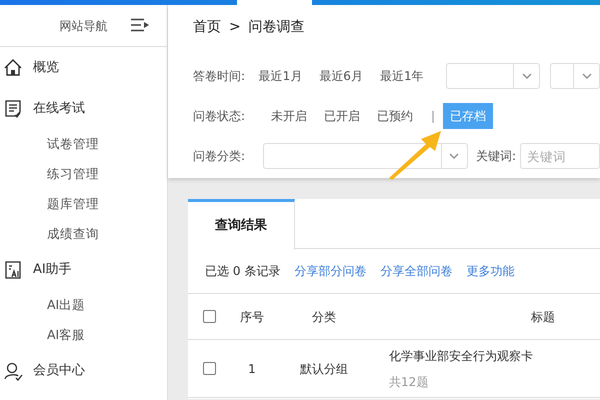  I want to click on sidebar-item: 在线考试, so click(83, 108).